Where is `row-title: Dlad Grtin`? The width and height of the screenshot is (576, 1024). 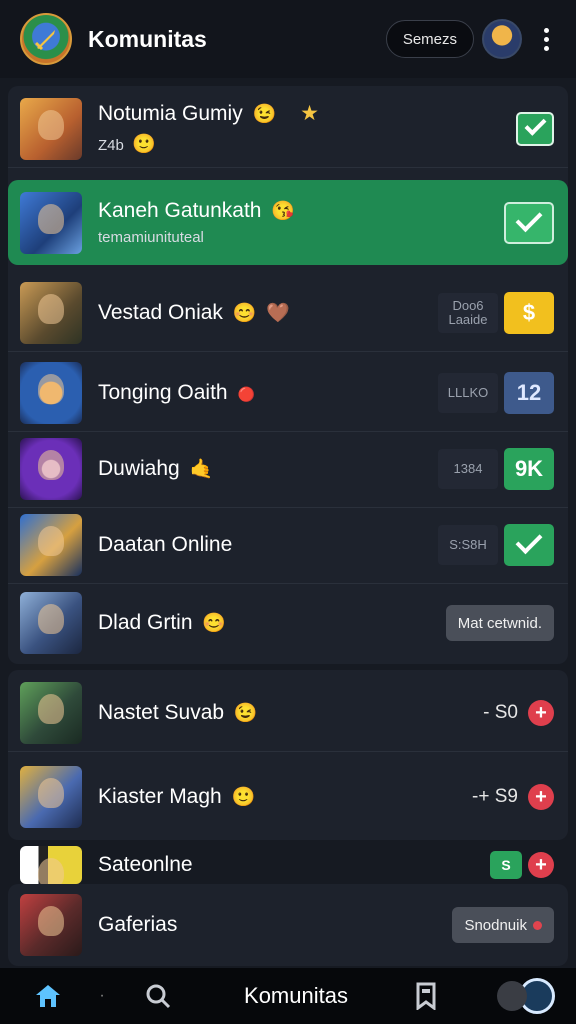 row-title: Dlad Grtin is located at coordinates (145, 622).